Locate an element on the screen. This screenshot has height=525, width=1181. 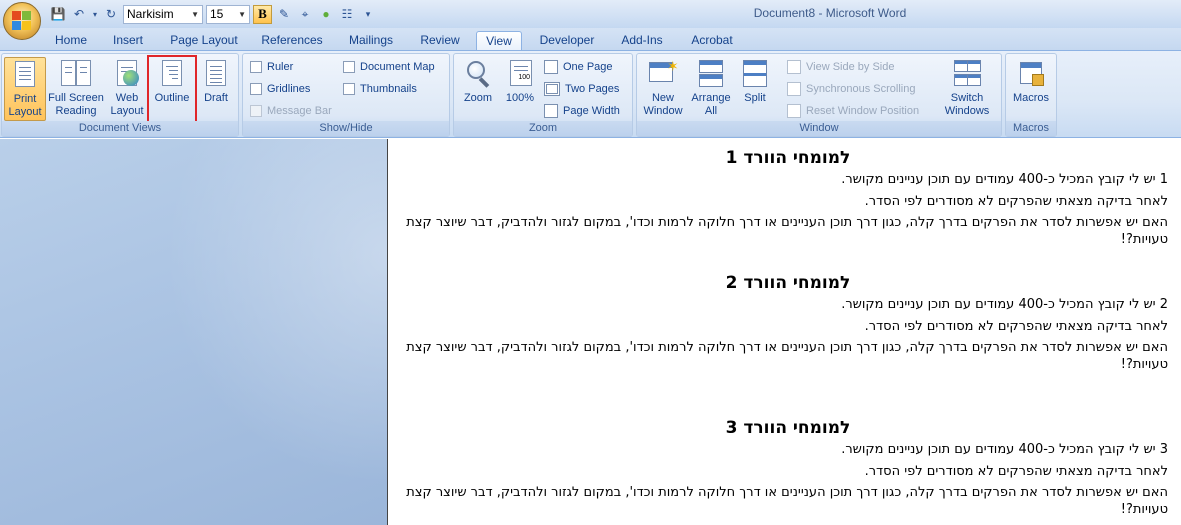
one-page-button: One Page is located at coordinates (578, 67).